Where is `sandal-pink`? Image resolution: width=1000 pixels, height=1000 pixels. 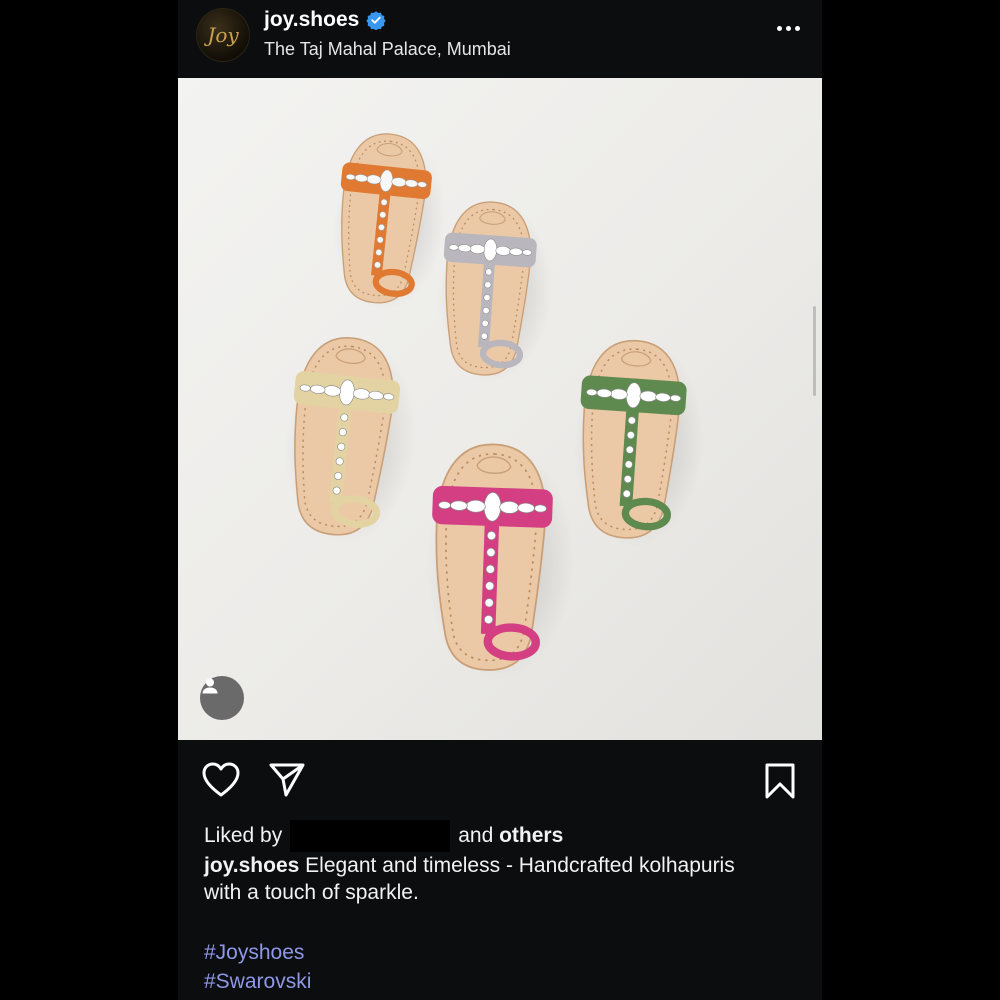 sandal-pink is located at coordinates (500, 562).